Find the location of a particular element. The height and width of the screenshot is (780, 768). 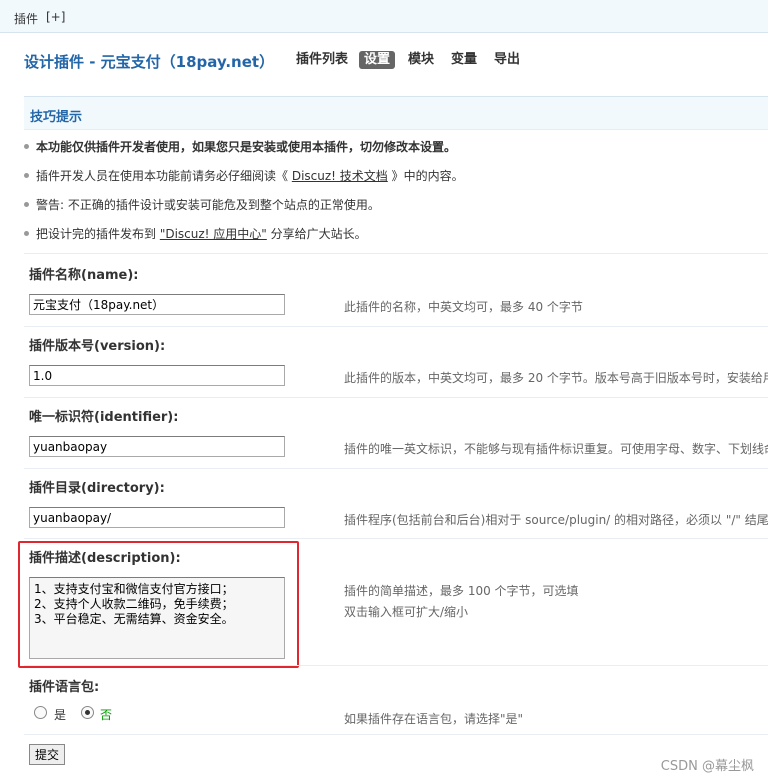

nav-settings: 设置 is located at coordinates (377, 60).